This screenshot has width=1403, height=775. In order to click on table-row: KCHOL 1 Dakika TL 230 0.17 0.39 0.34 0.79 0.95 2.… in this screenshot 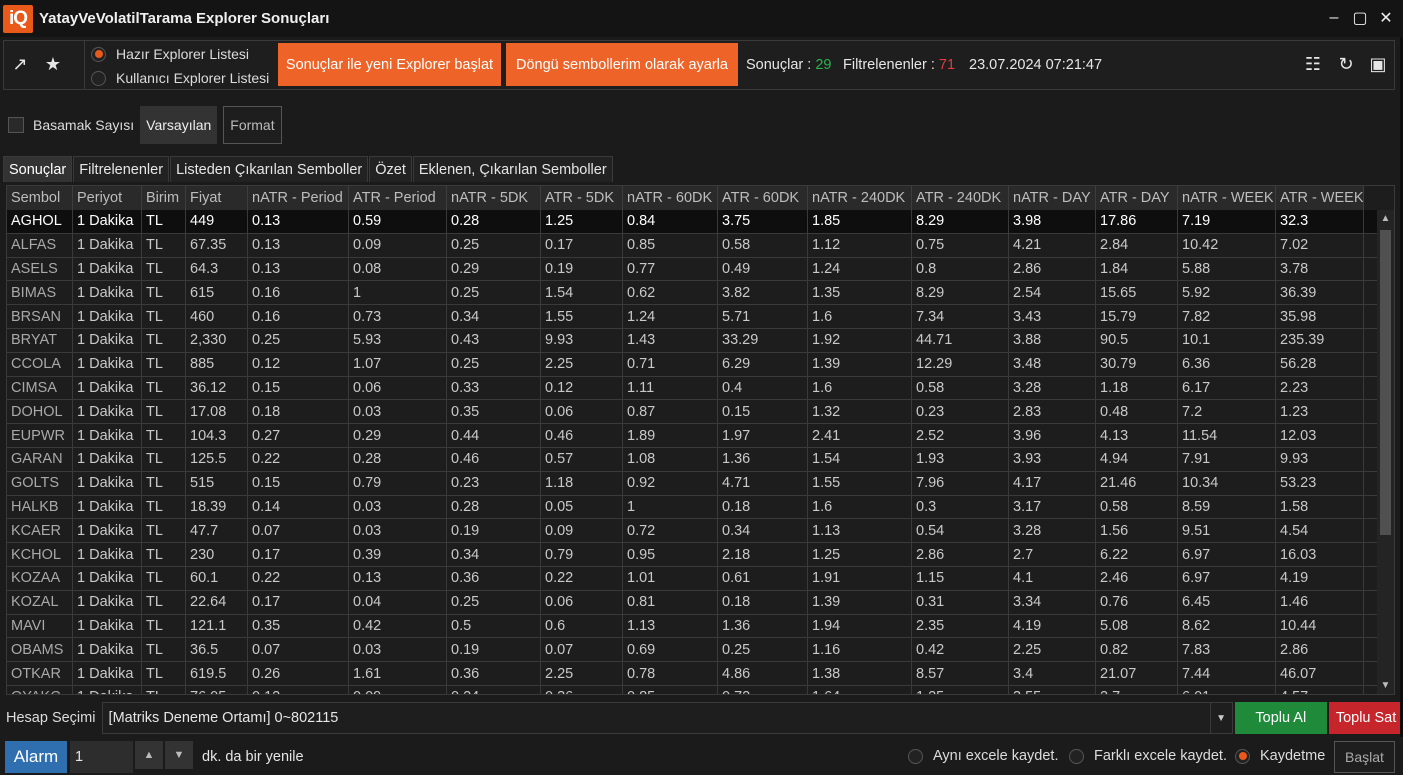, I will do `click(692, 555)`.